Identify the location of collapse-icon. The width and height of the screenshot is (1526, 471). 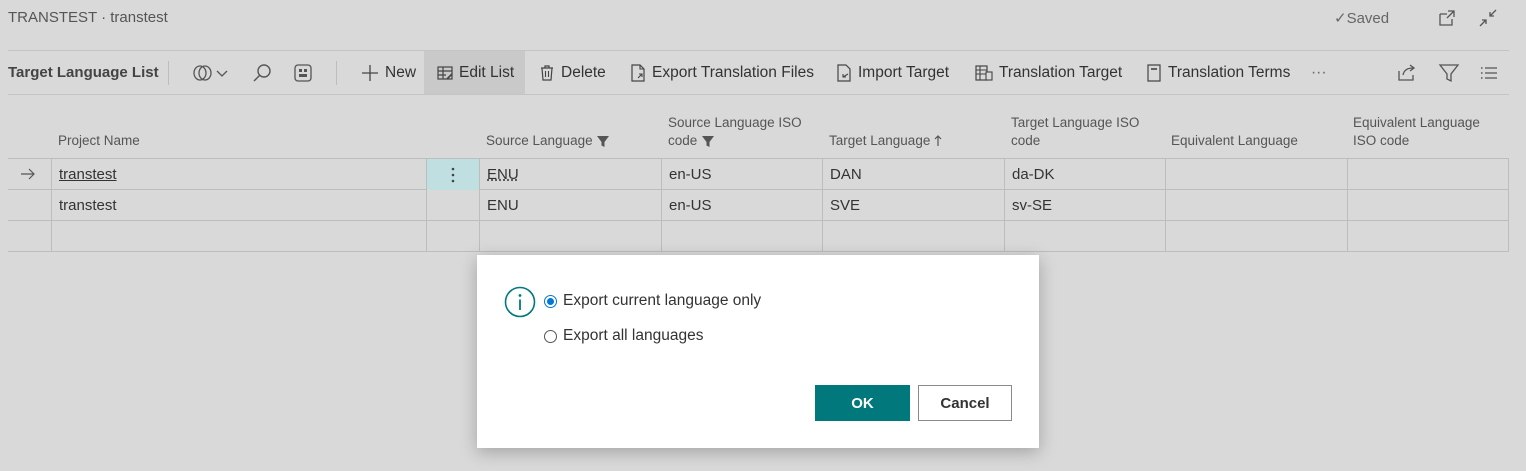
(1488, 18).